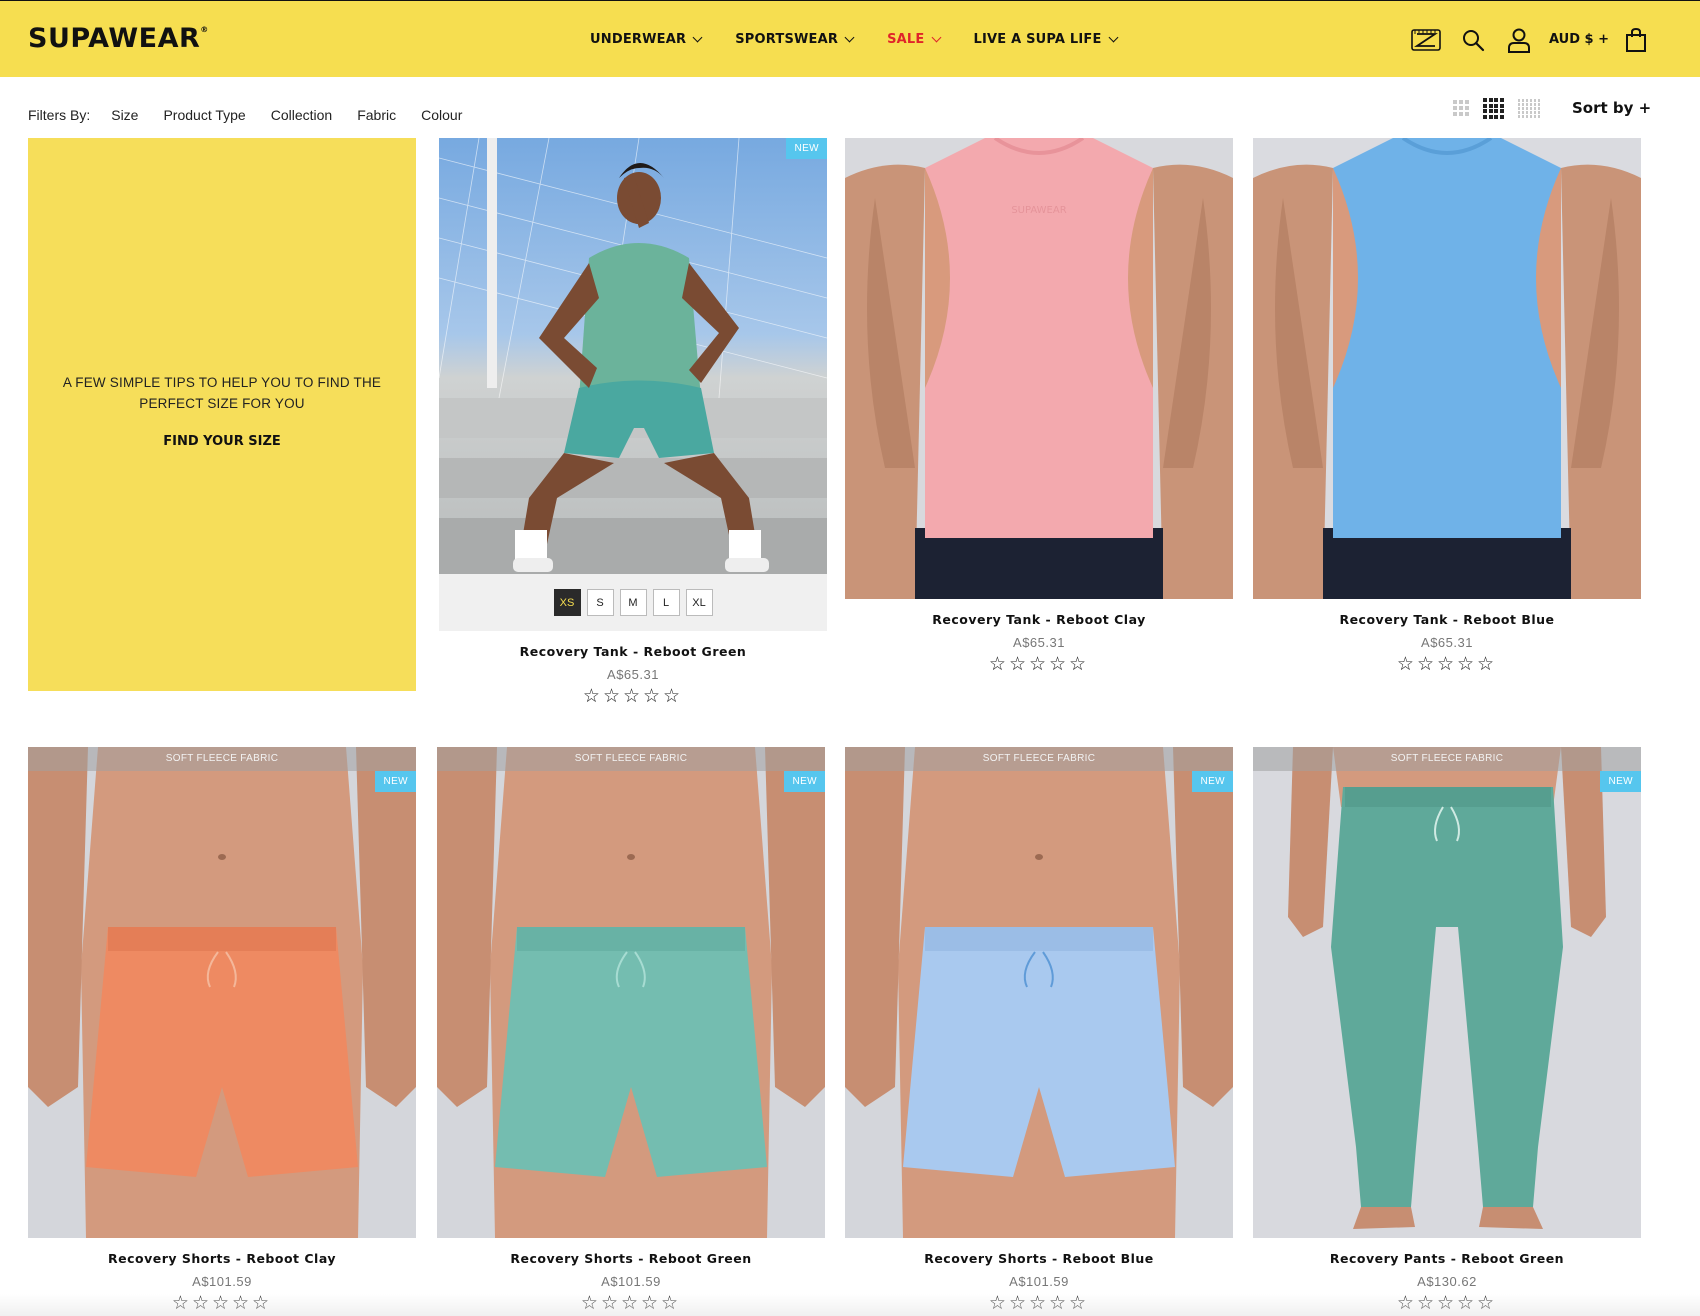 This screenshot has width=1700, height=1316. Describe the element at coordinates (204, 115) in the screenshot. I see `filter-product-type: Product Type` at that location.